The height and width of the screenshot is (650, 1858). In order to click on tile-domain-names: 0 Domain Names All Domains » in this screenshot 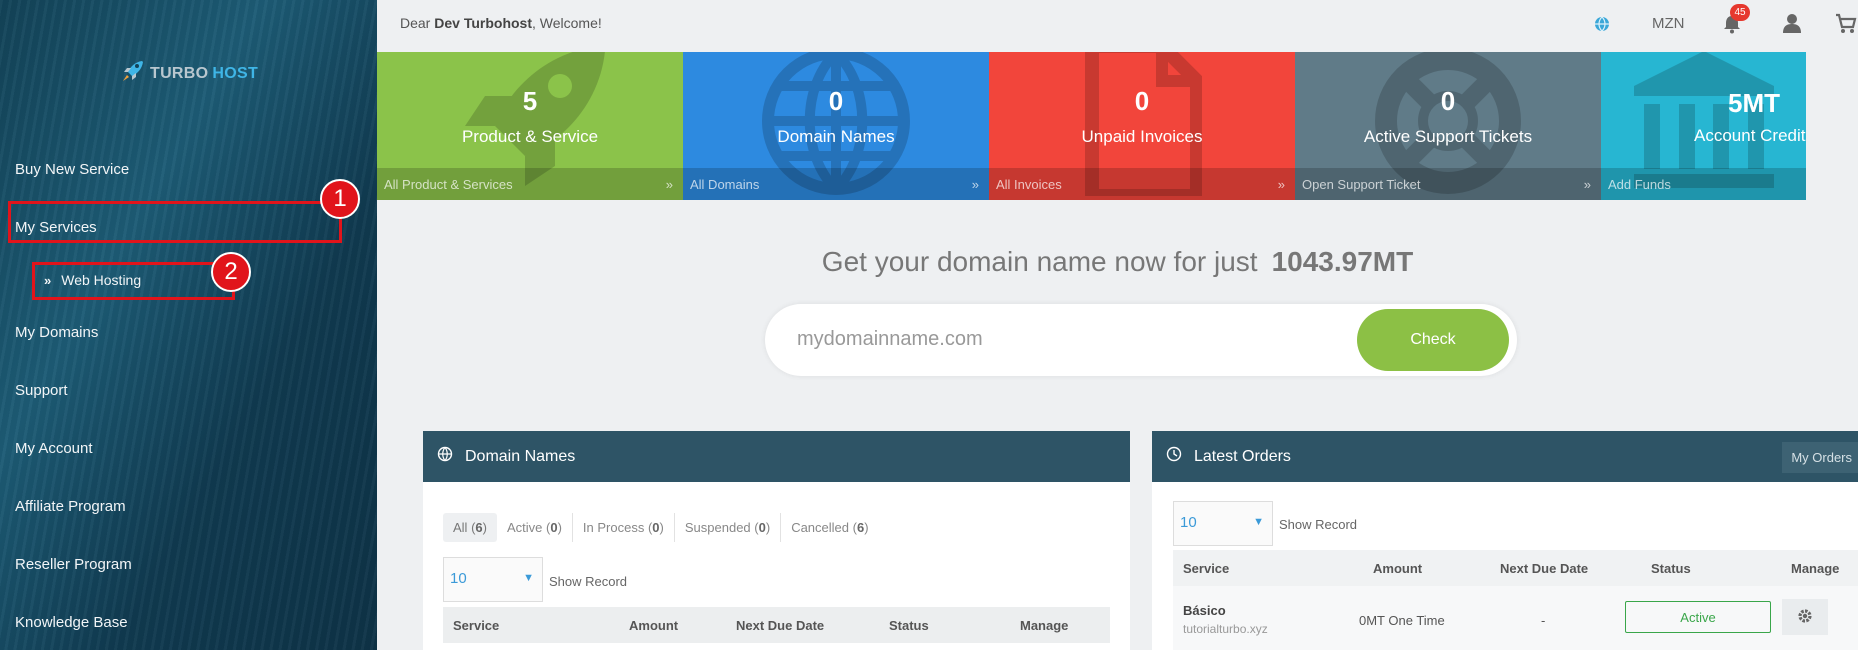, I will do `click(836, 126)`.